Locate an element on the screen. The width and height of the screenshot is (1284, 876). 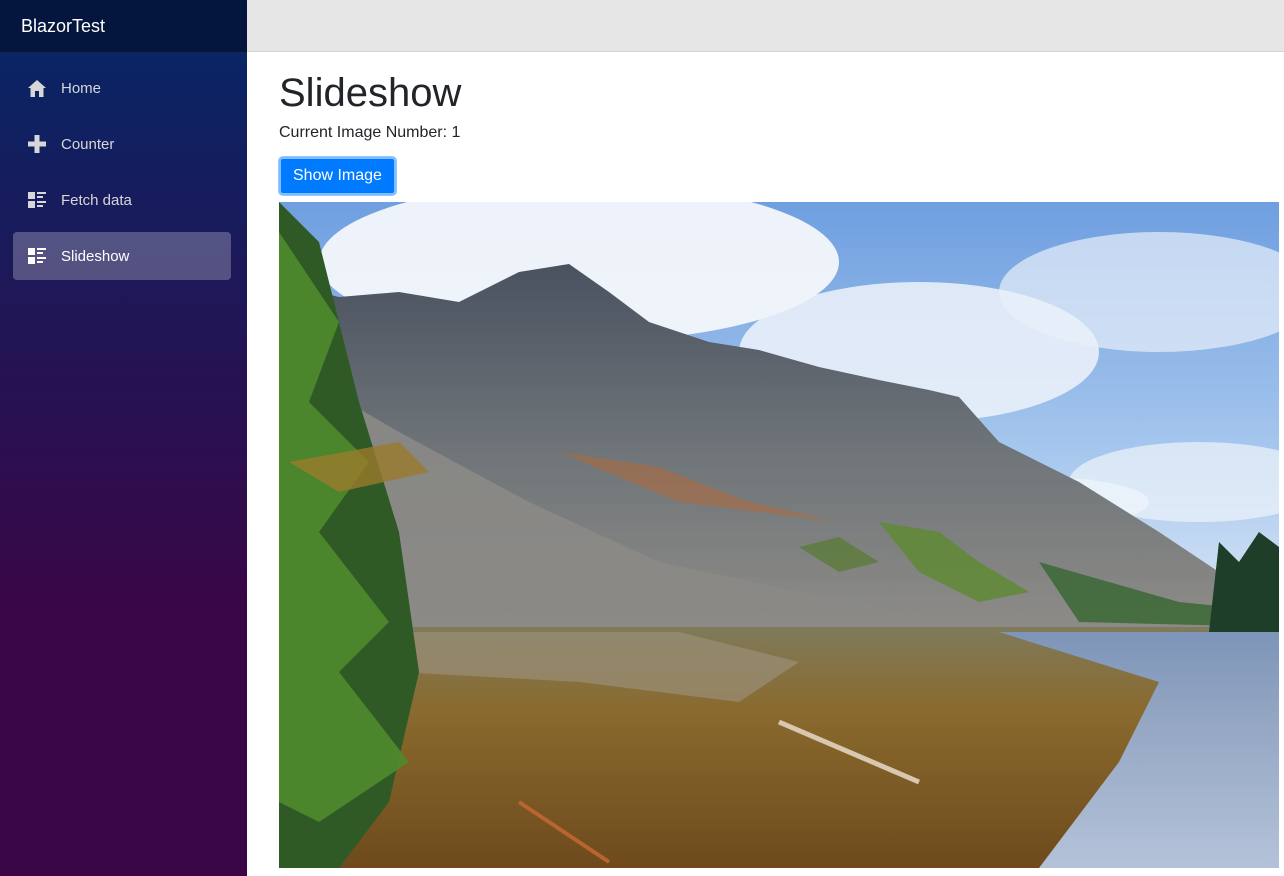
page-title: Slideshow is located at coordinates (370, 93).